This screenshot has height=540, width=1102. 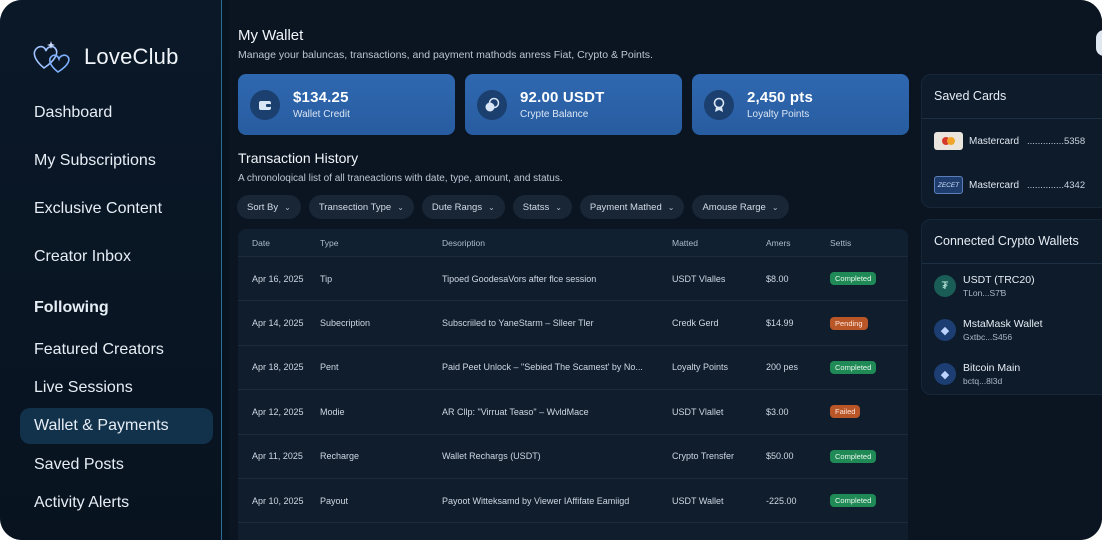 I want to click on sidebar-item-label: Exclusive Content, so click(x=98, y=208).